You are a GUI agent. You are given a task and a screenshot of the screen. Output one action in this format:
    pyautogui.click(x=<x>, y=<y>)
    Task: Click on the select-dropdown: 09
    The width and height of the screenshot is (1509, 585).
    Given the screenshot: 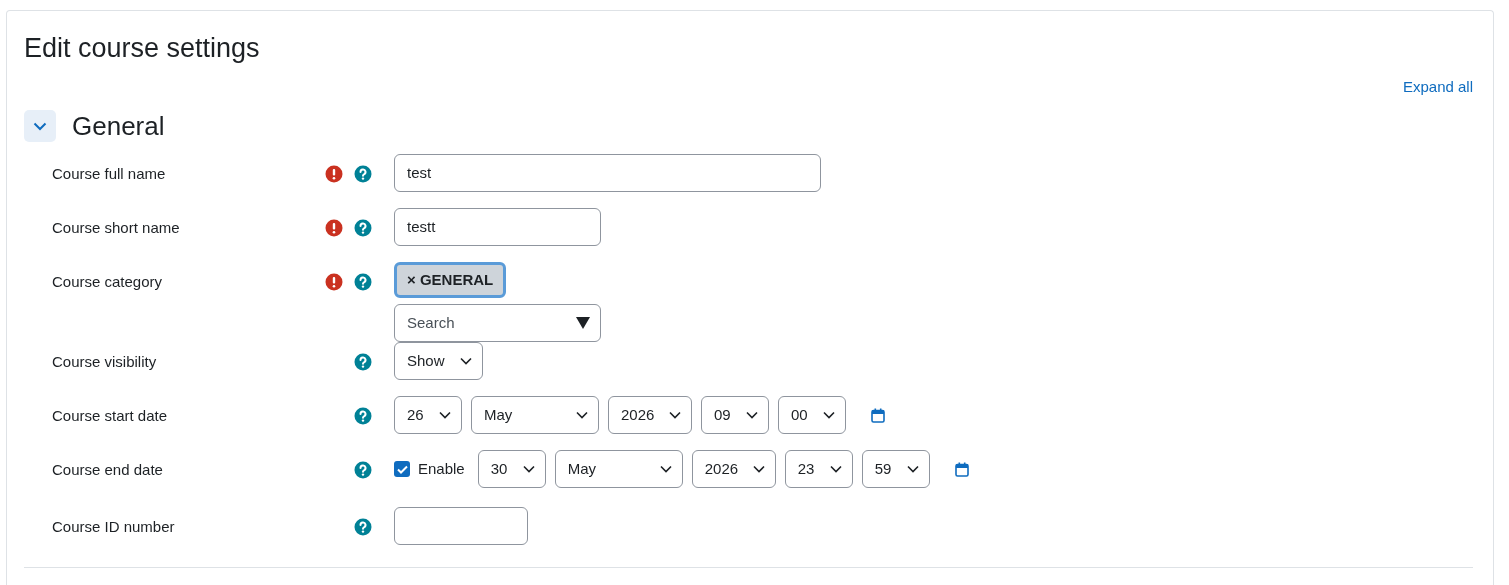 What is the action you would take?
    pyautogui.click(x=735, y=415)
    